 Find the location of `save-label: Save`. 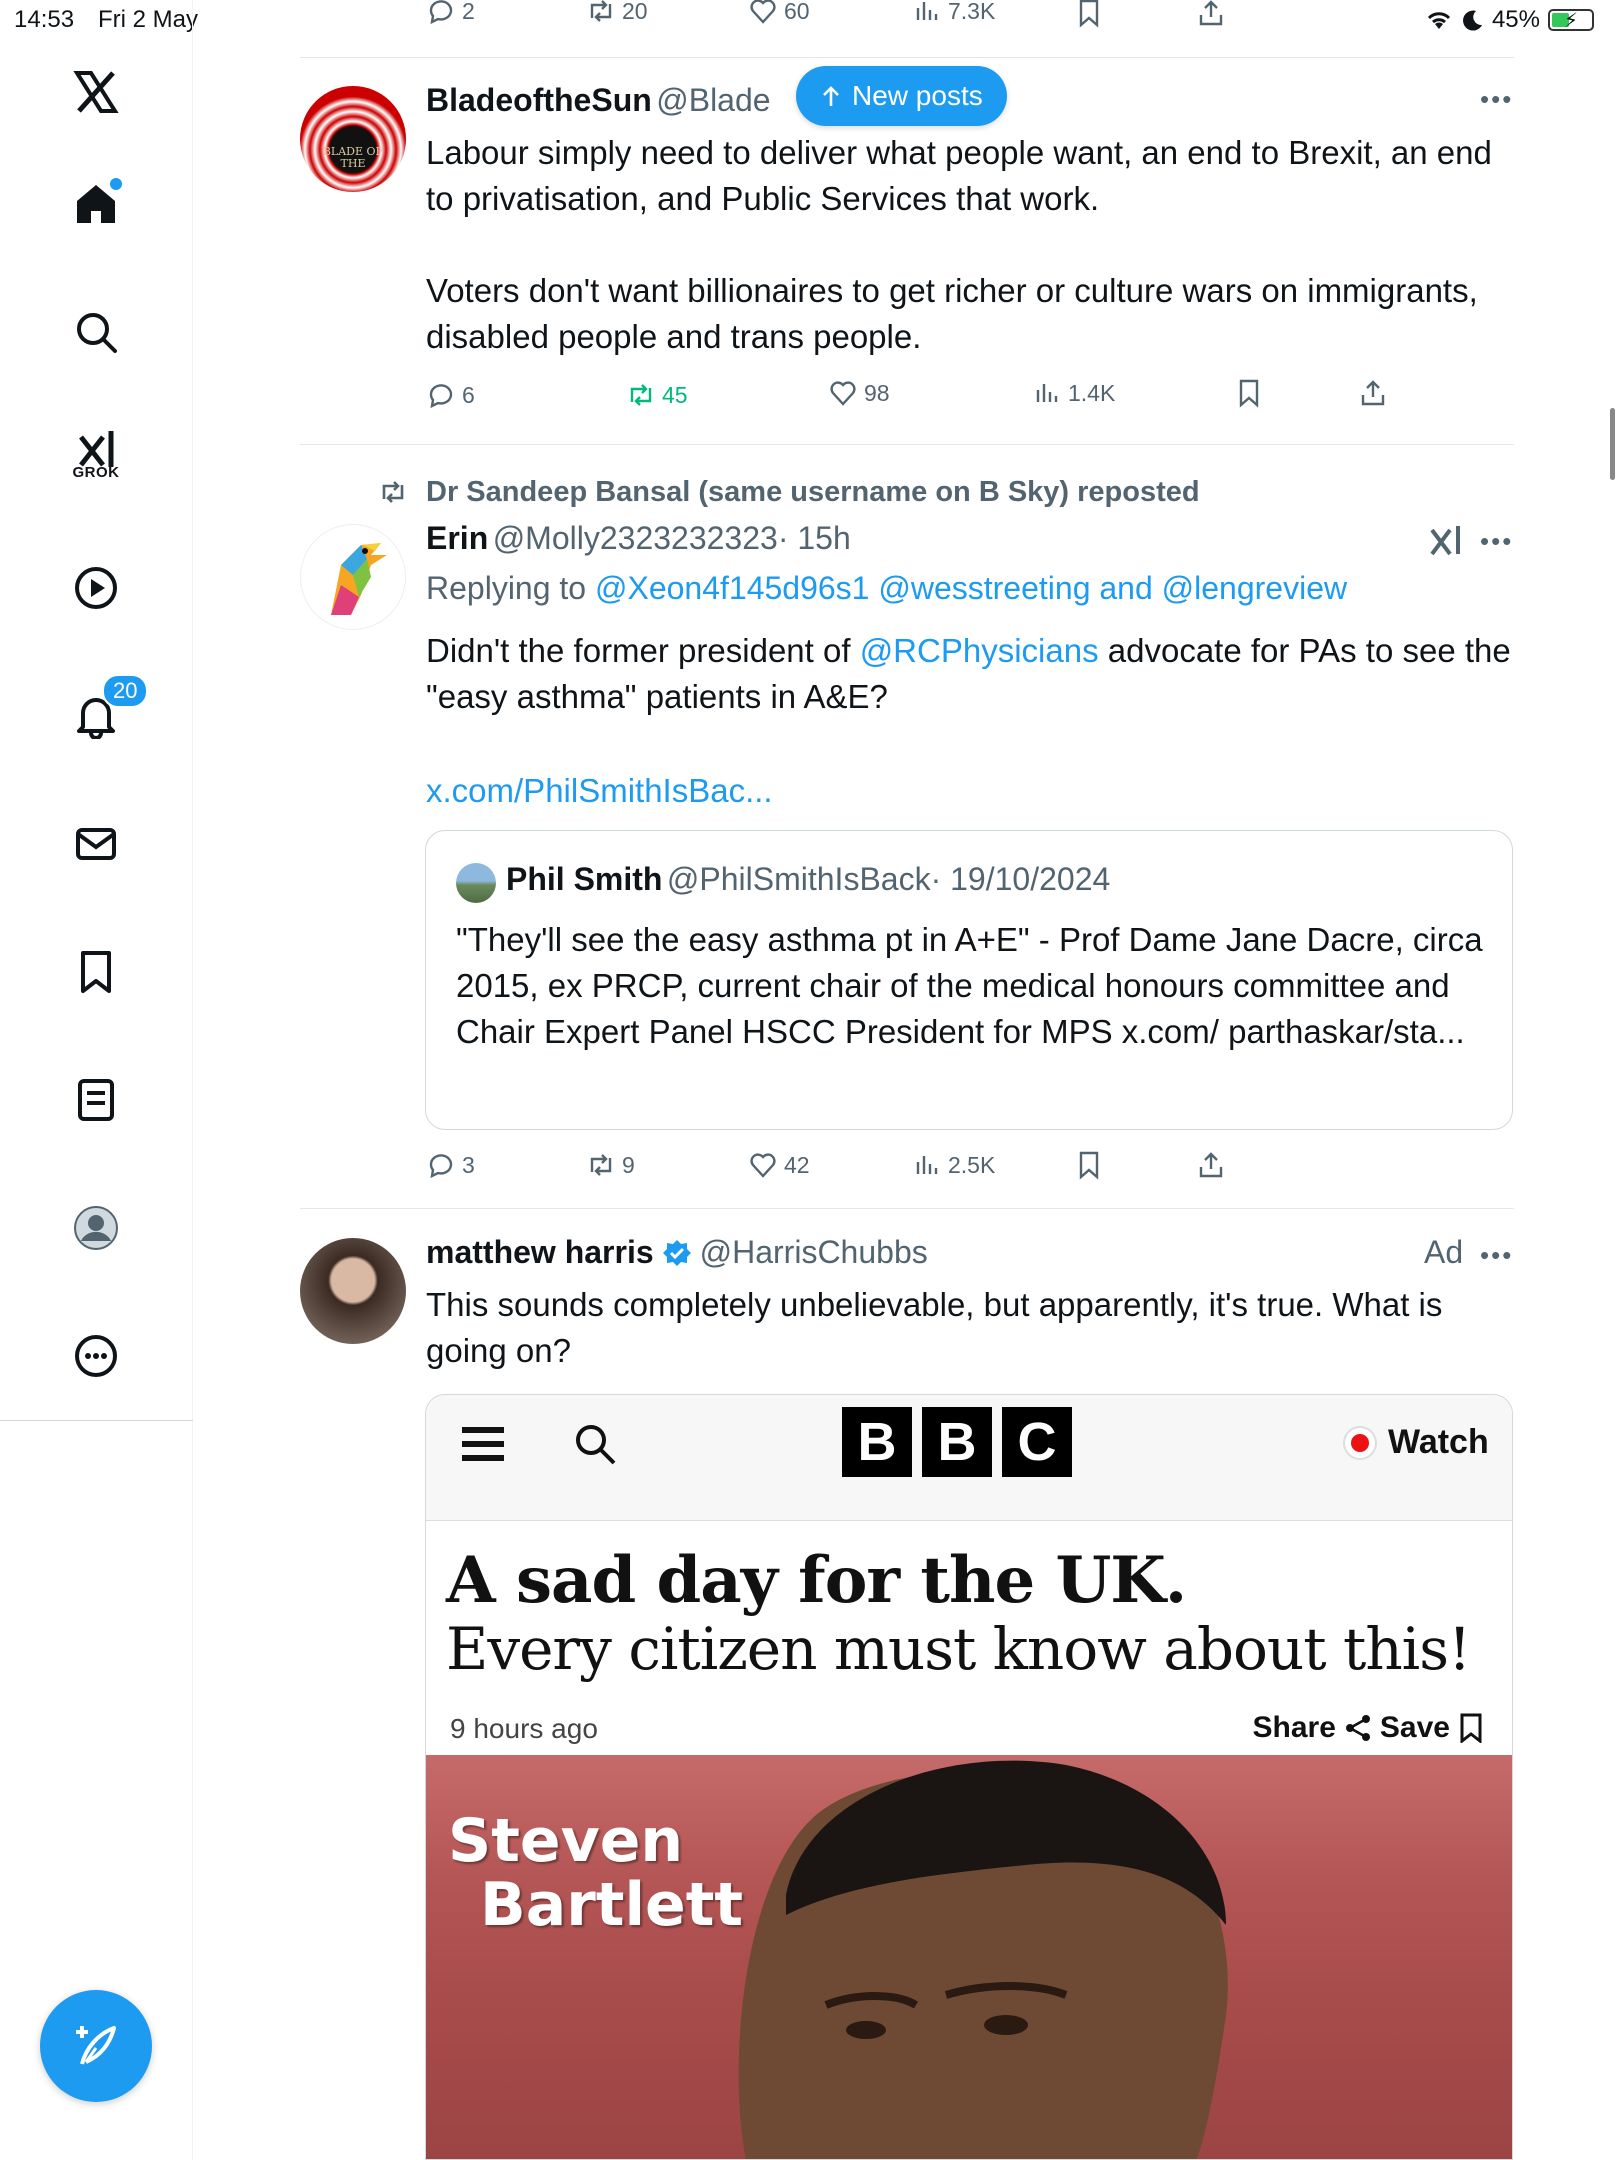

save-label: Save is located at coordinates (1414, 1727).